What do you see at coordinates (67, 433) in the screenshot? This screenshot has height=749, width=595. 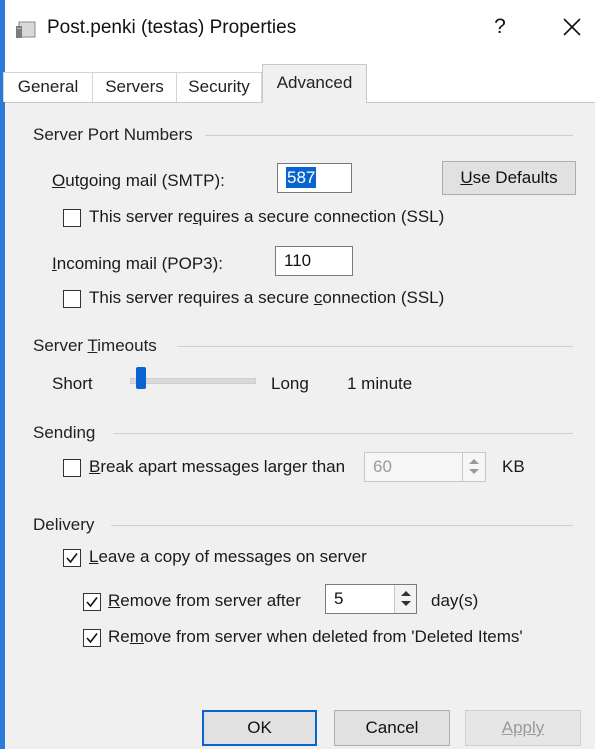 I see `group-label-sending: Sending` at bounding box center [67, 433].